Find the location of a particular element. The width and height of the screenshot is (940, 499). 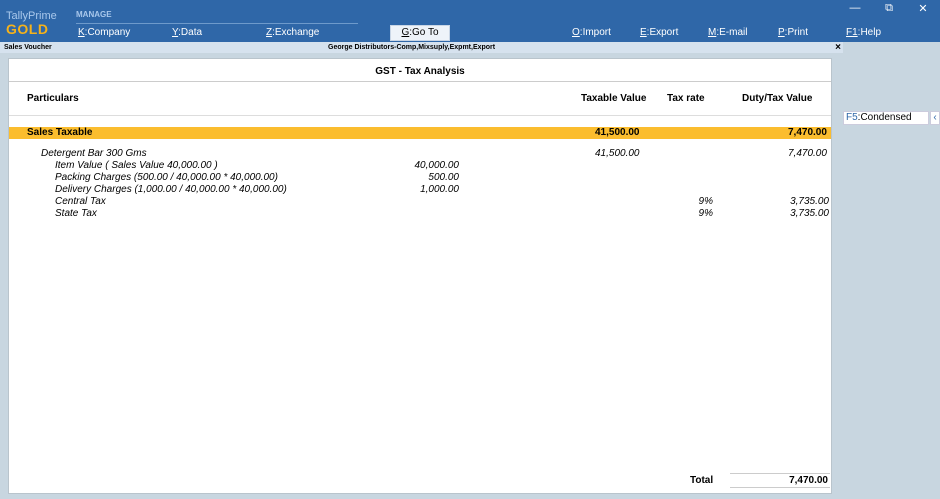

goto-button: G:Go To is located at coordinates (420, 33).